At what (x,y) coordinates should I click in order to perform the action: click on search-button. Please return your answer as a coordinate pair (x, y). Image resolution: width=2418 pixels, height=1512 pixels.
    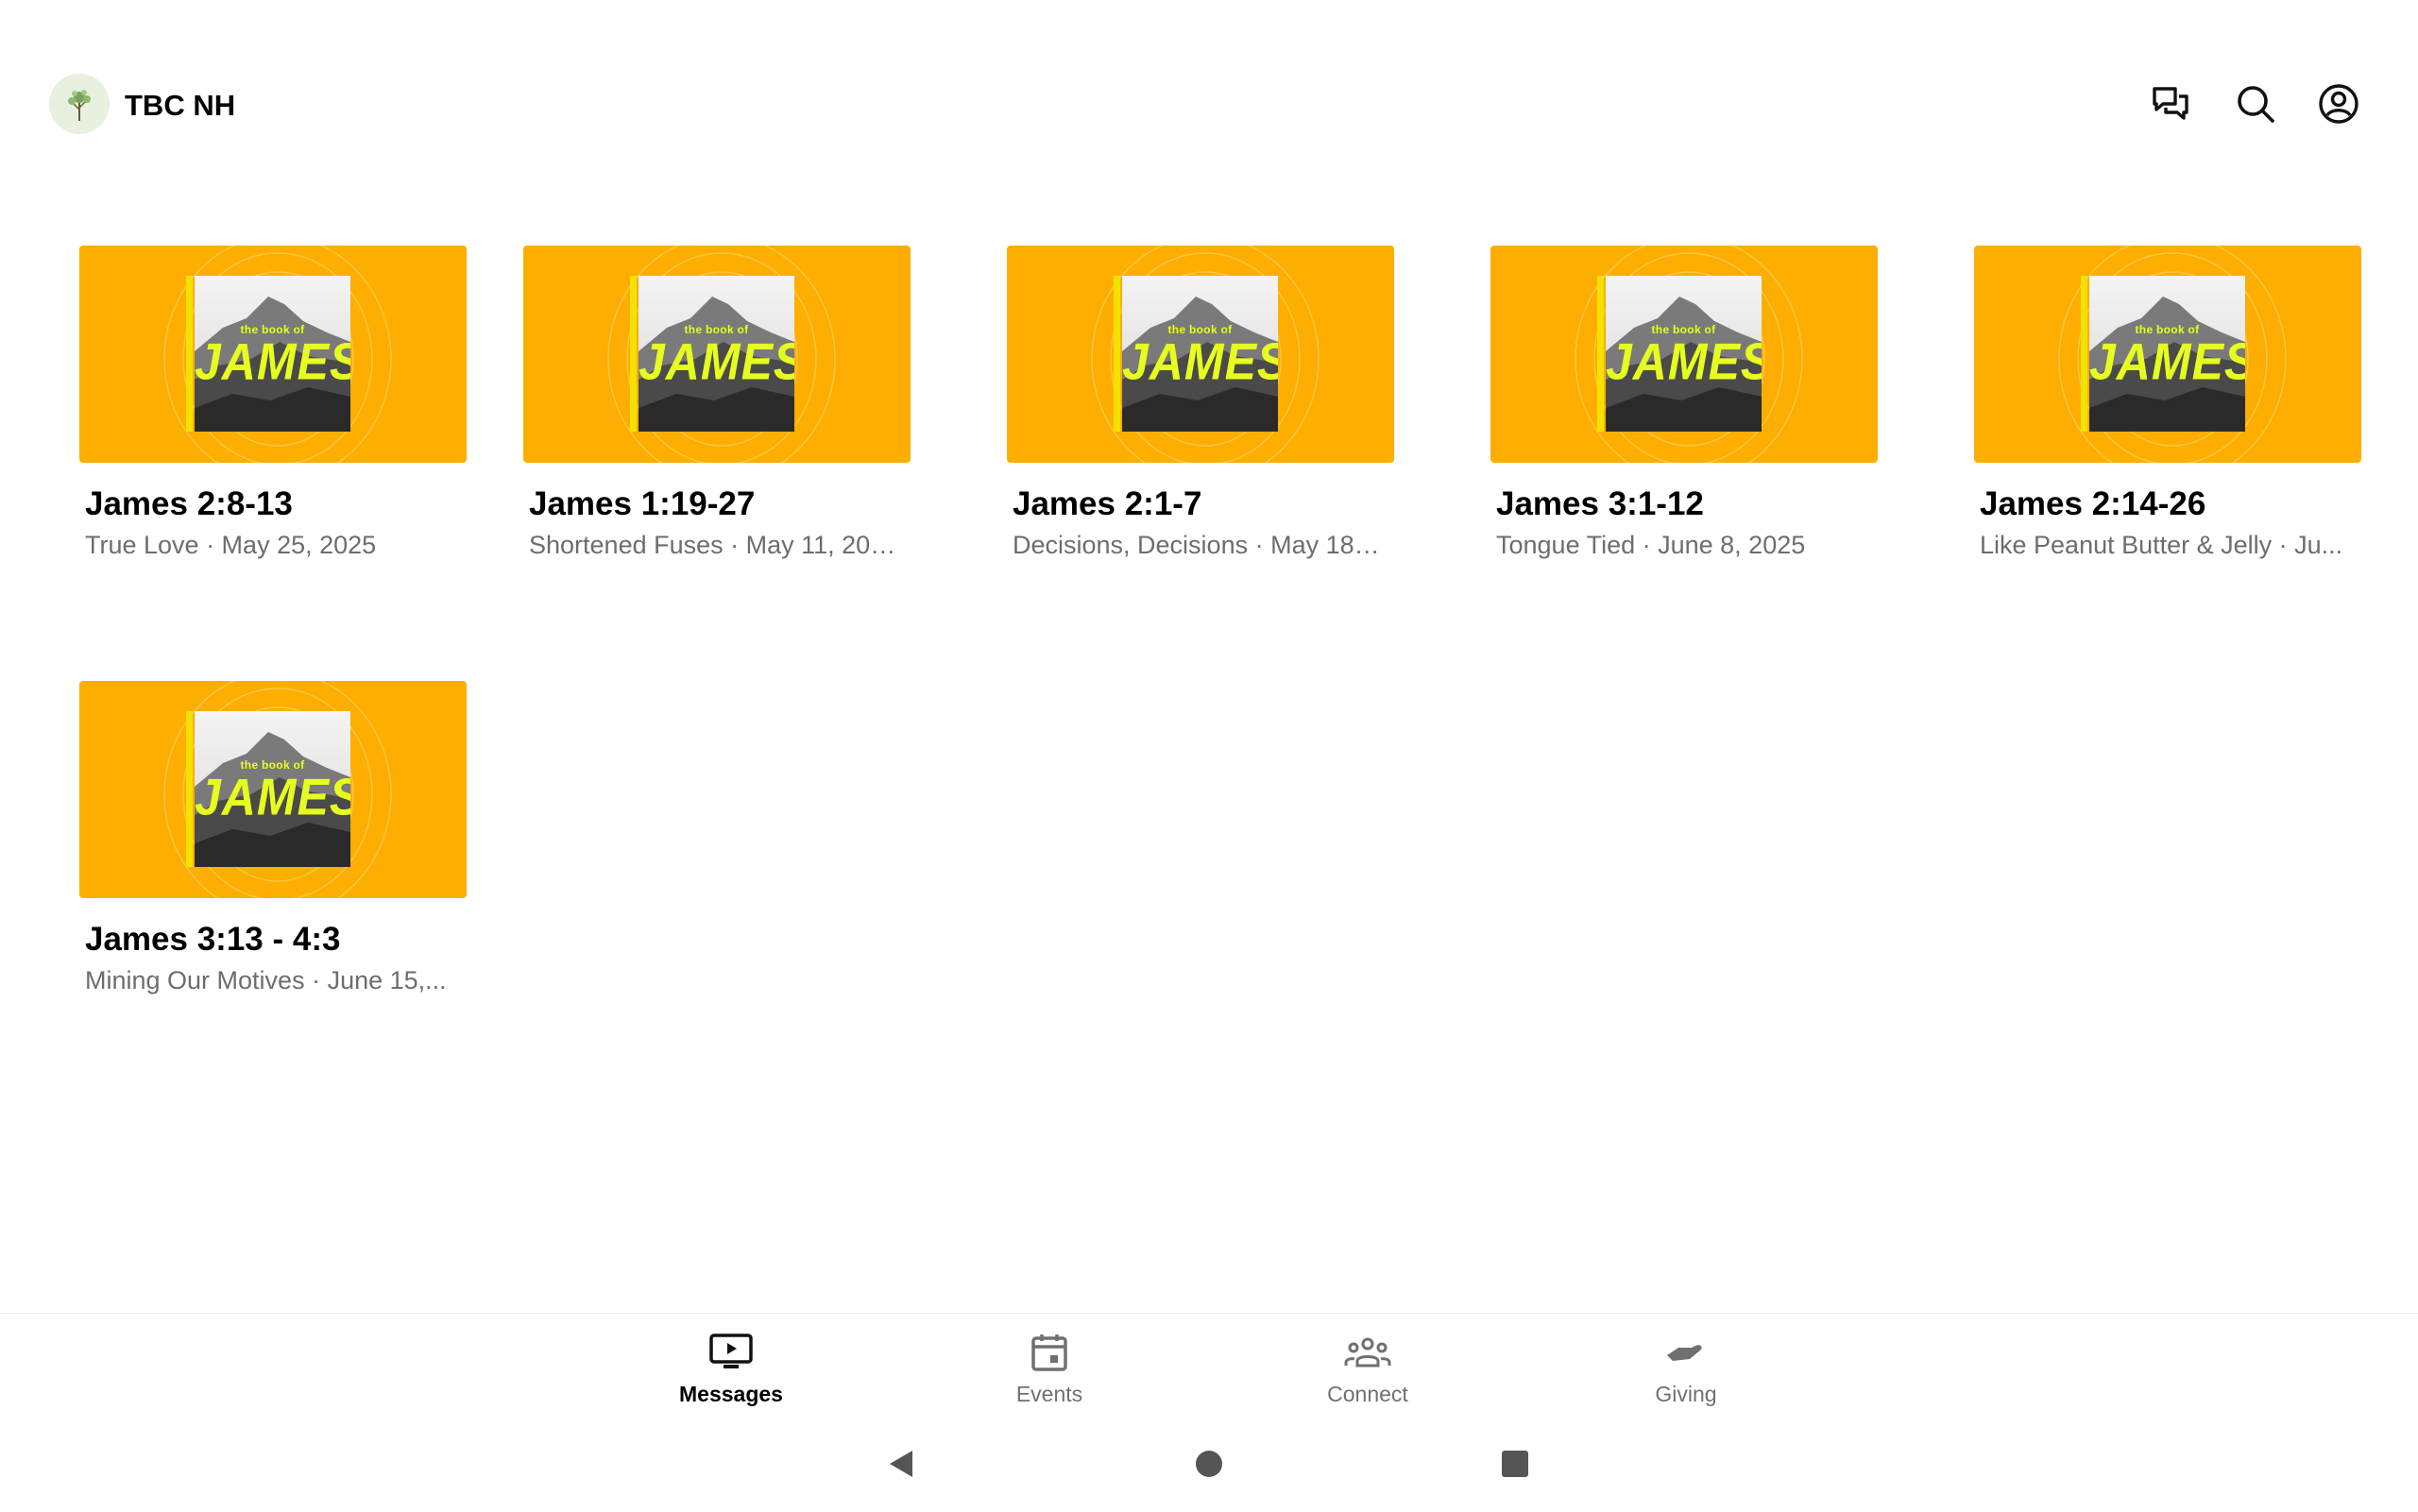
    Looking at the image, I should click on (2255, 103).